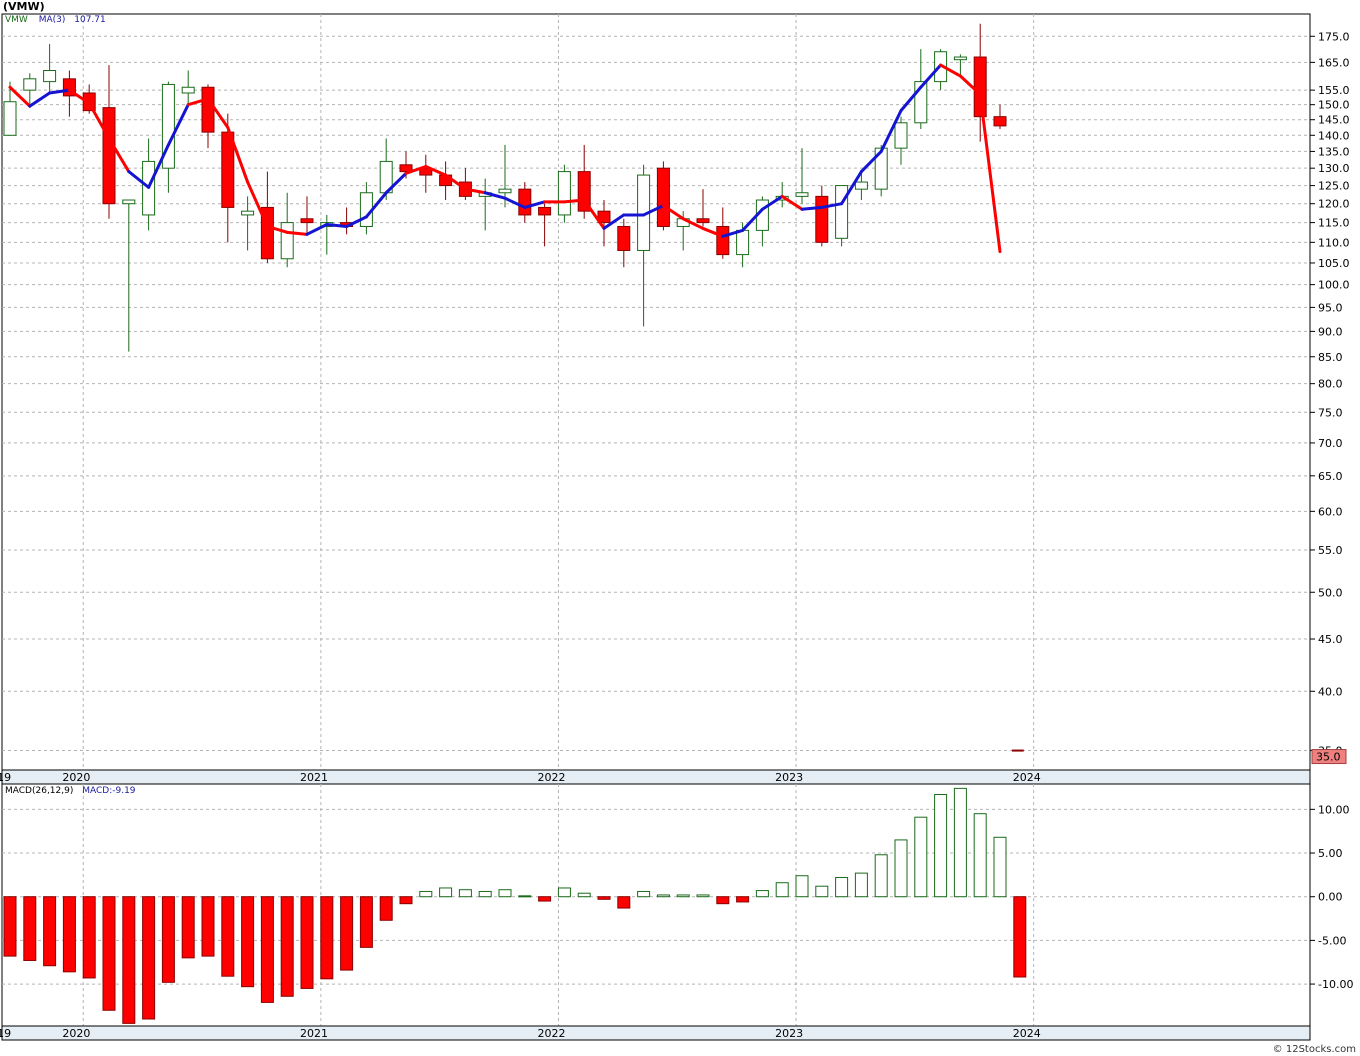 The height and width of the screenshot is (1056, 1360). What do you see at coordinates (1334, 90) in the screenshot?
I see `price-tick-label: 155.0` at bounding box center [1334, 90].